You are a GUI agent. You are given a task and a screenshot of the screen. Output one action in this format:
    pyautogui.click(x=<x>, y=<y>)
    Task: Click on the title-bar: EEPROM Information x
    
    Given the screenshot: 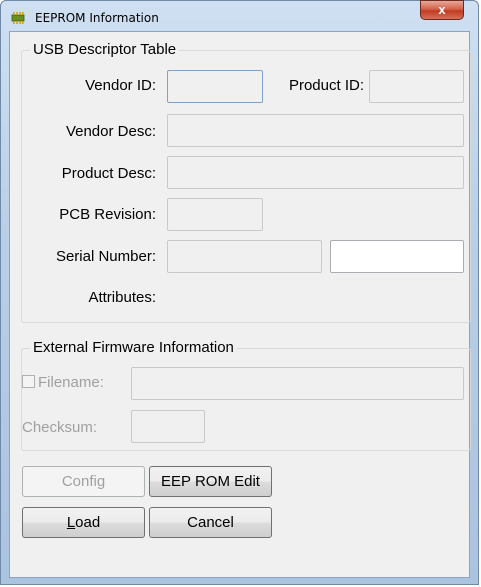 What is the action you would take?
    pyautogui.click(x=239, y=16)
    